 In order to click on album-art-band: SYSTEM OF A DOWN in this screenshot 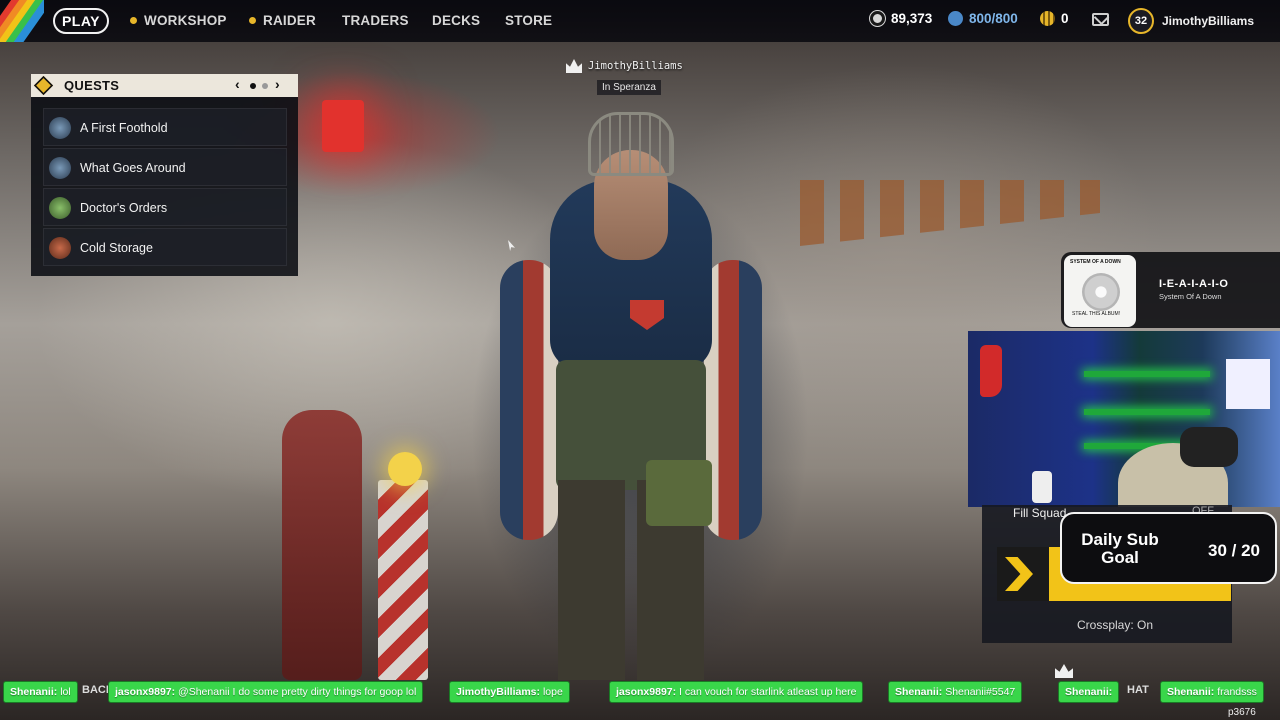, I will do `click(1095, 262)`.